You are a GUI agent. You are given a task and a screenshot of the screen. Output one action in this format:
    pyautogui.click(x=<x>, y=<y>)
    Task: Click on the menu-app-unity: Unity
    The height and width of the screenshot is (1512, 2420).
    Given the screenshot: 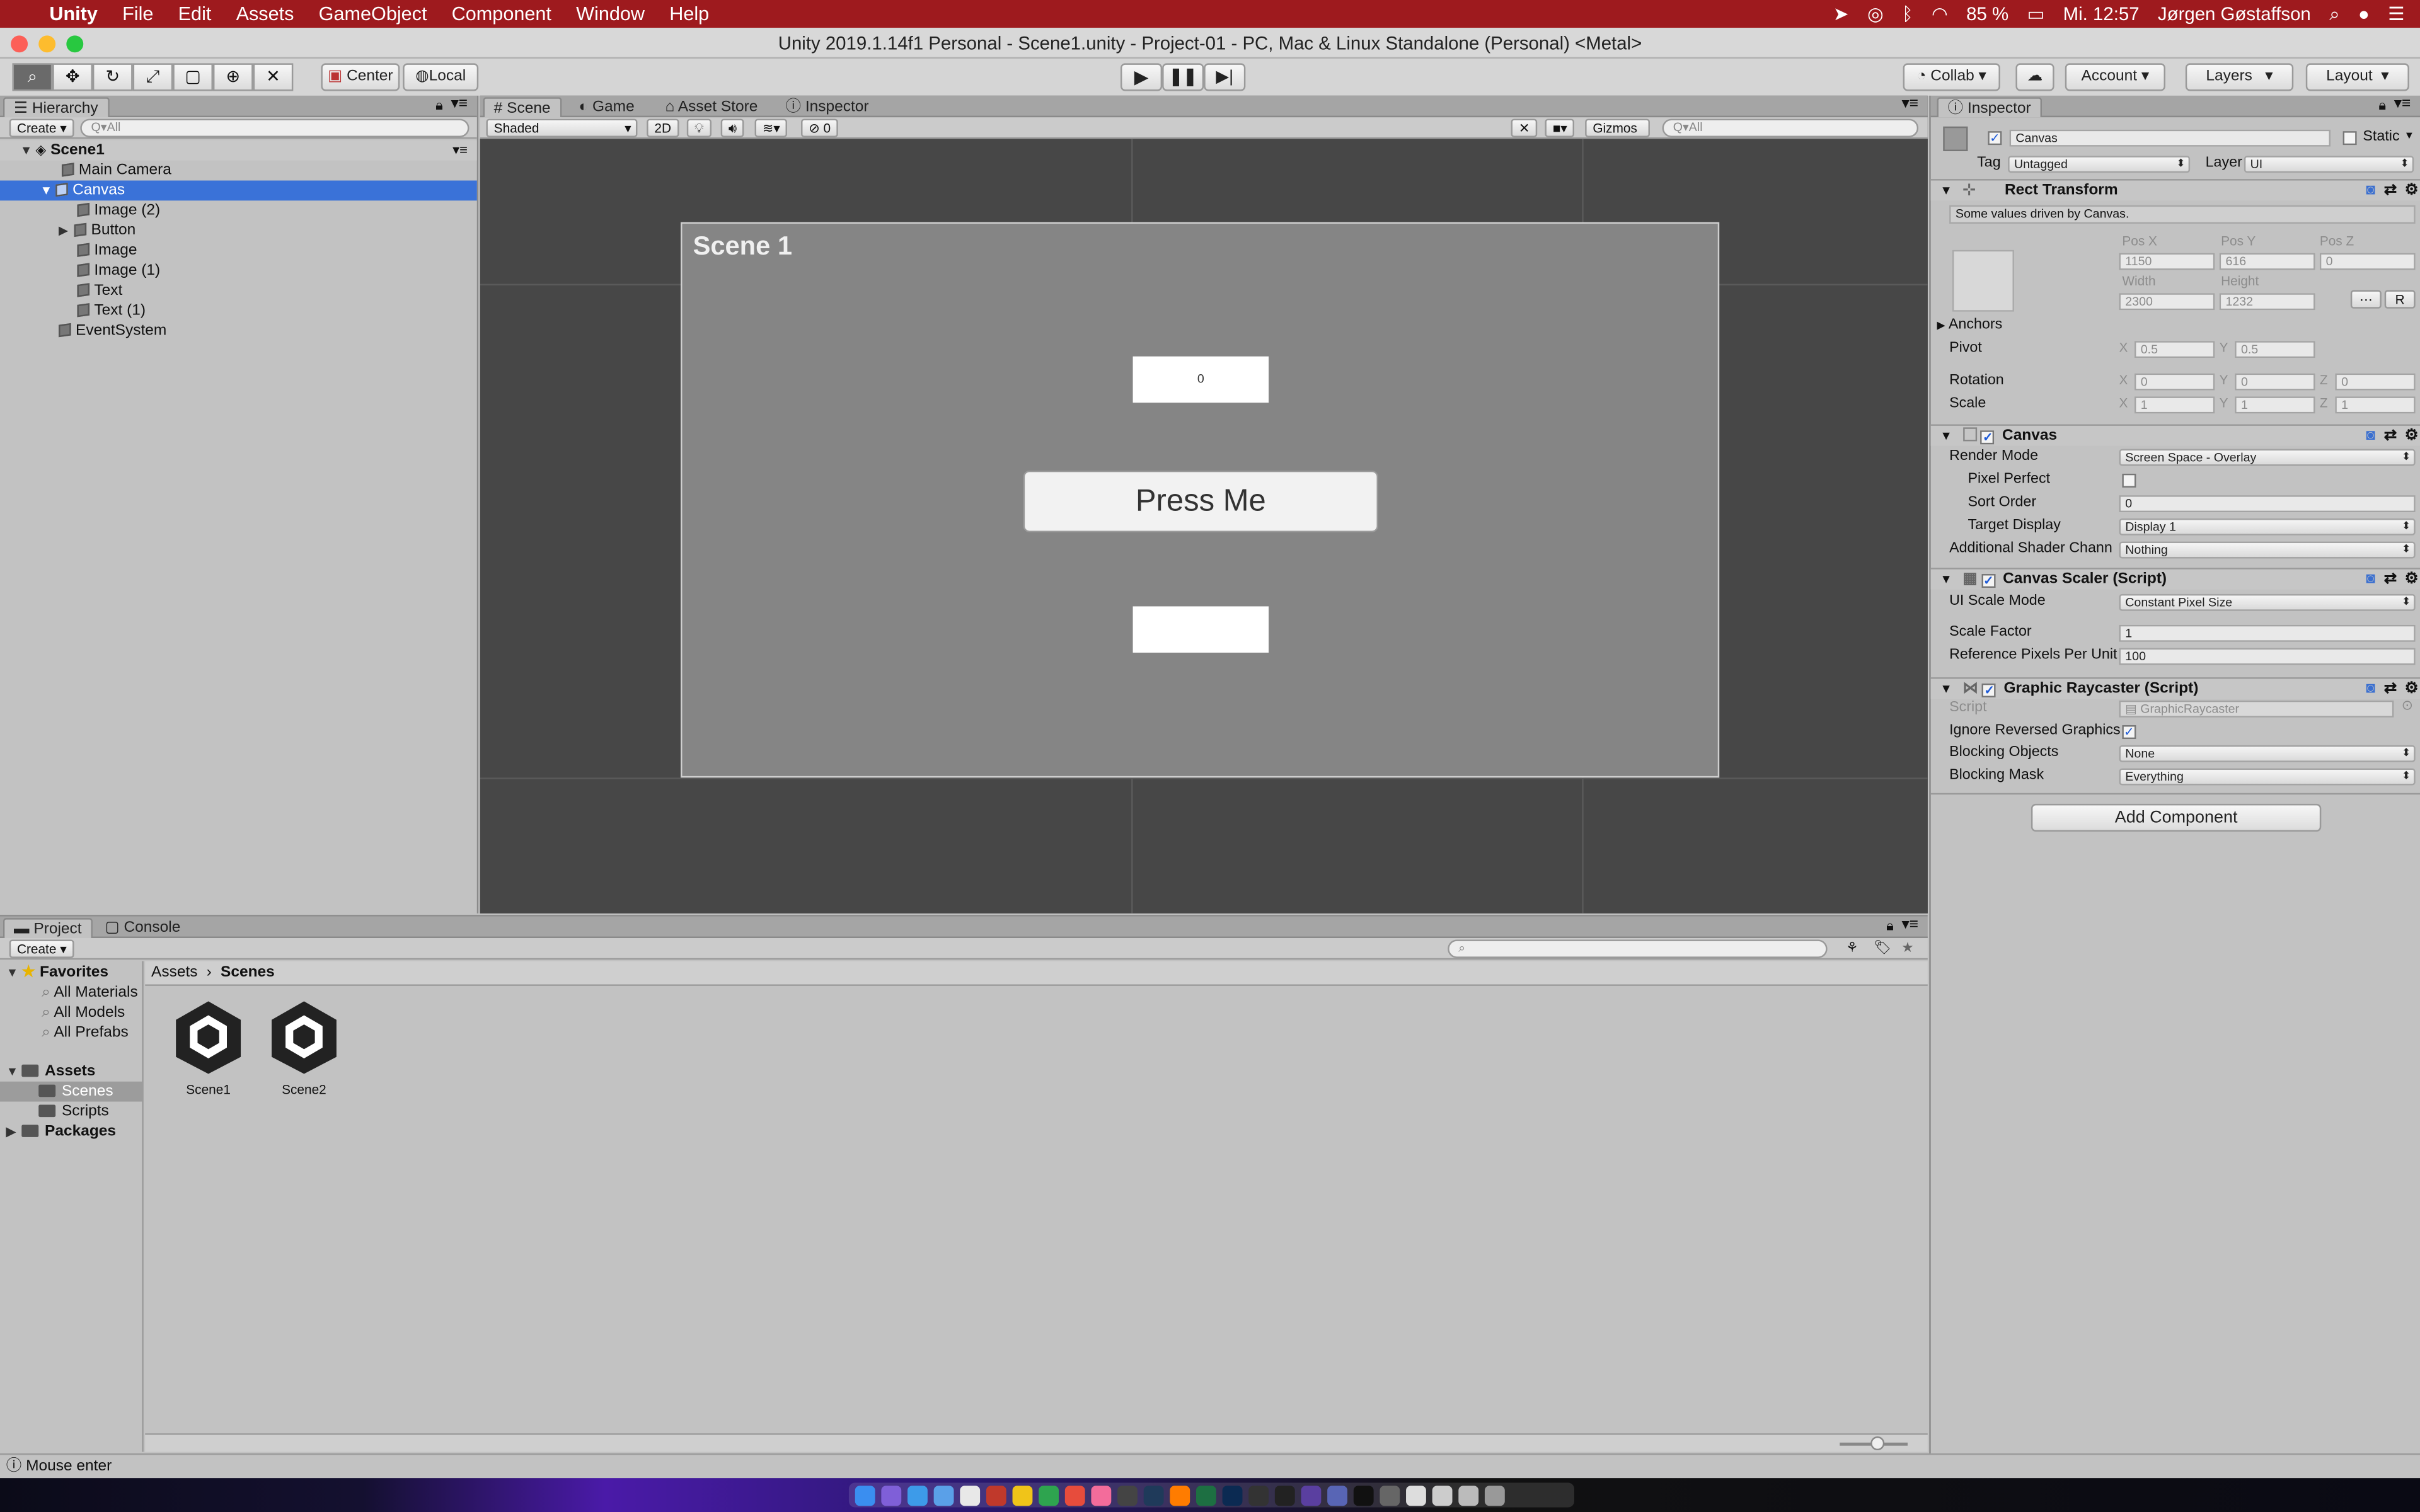 What is the action you would take?
    pyautogui.click(x=73, y=14)
    